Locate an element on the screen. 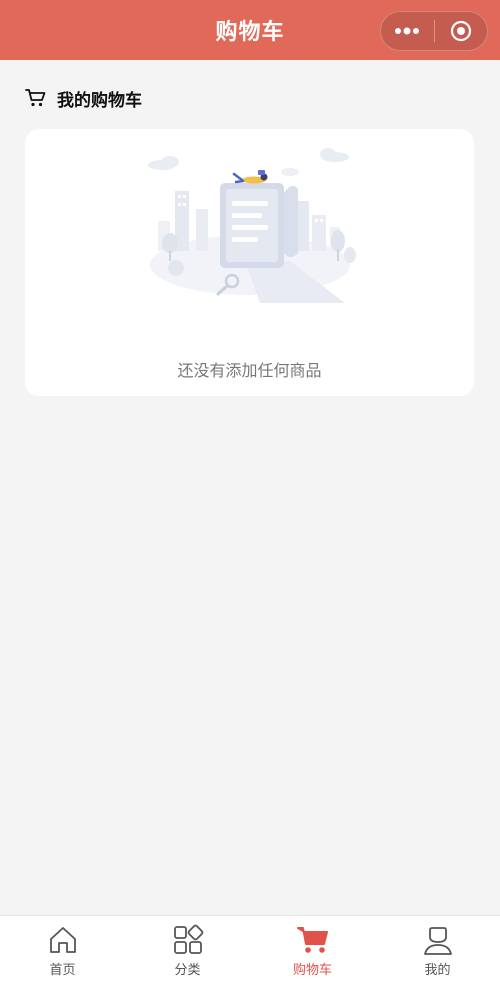 Image resolution: width=500 pixels, height=985 pixels. more-button is located at coordinates (407, 31).